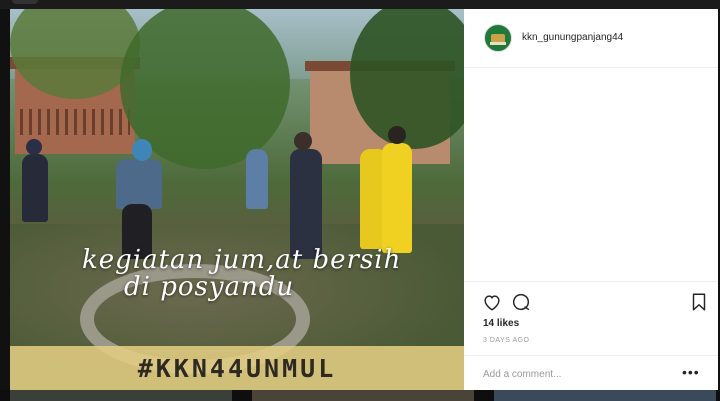 Image resolution: width=720 pixels, height=401 pixels. What do you see at coordinates (572, 37) in the screenshot?
I see `username-link: kkn_gunungpanjang44` at bounding box center [572, 37].